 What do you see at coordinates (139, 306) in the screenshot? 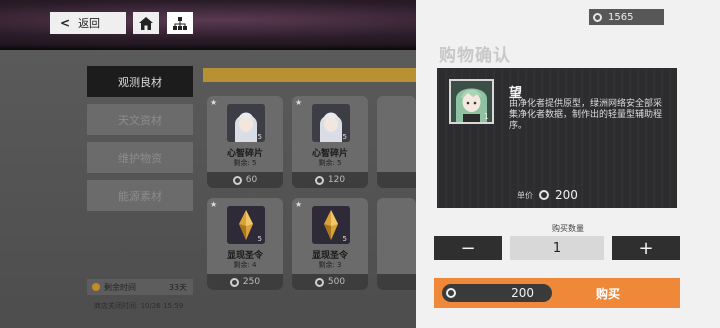
I see `shop-close-time: 商店关闭时间: 10/26 15:59` at bounding box center [139, 306].